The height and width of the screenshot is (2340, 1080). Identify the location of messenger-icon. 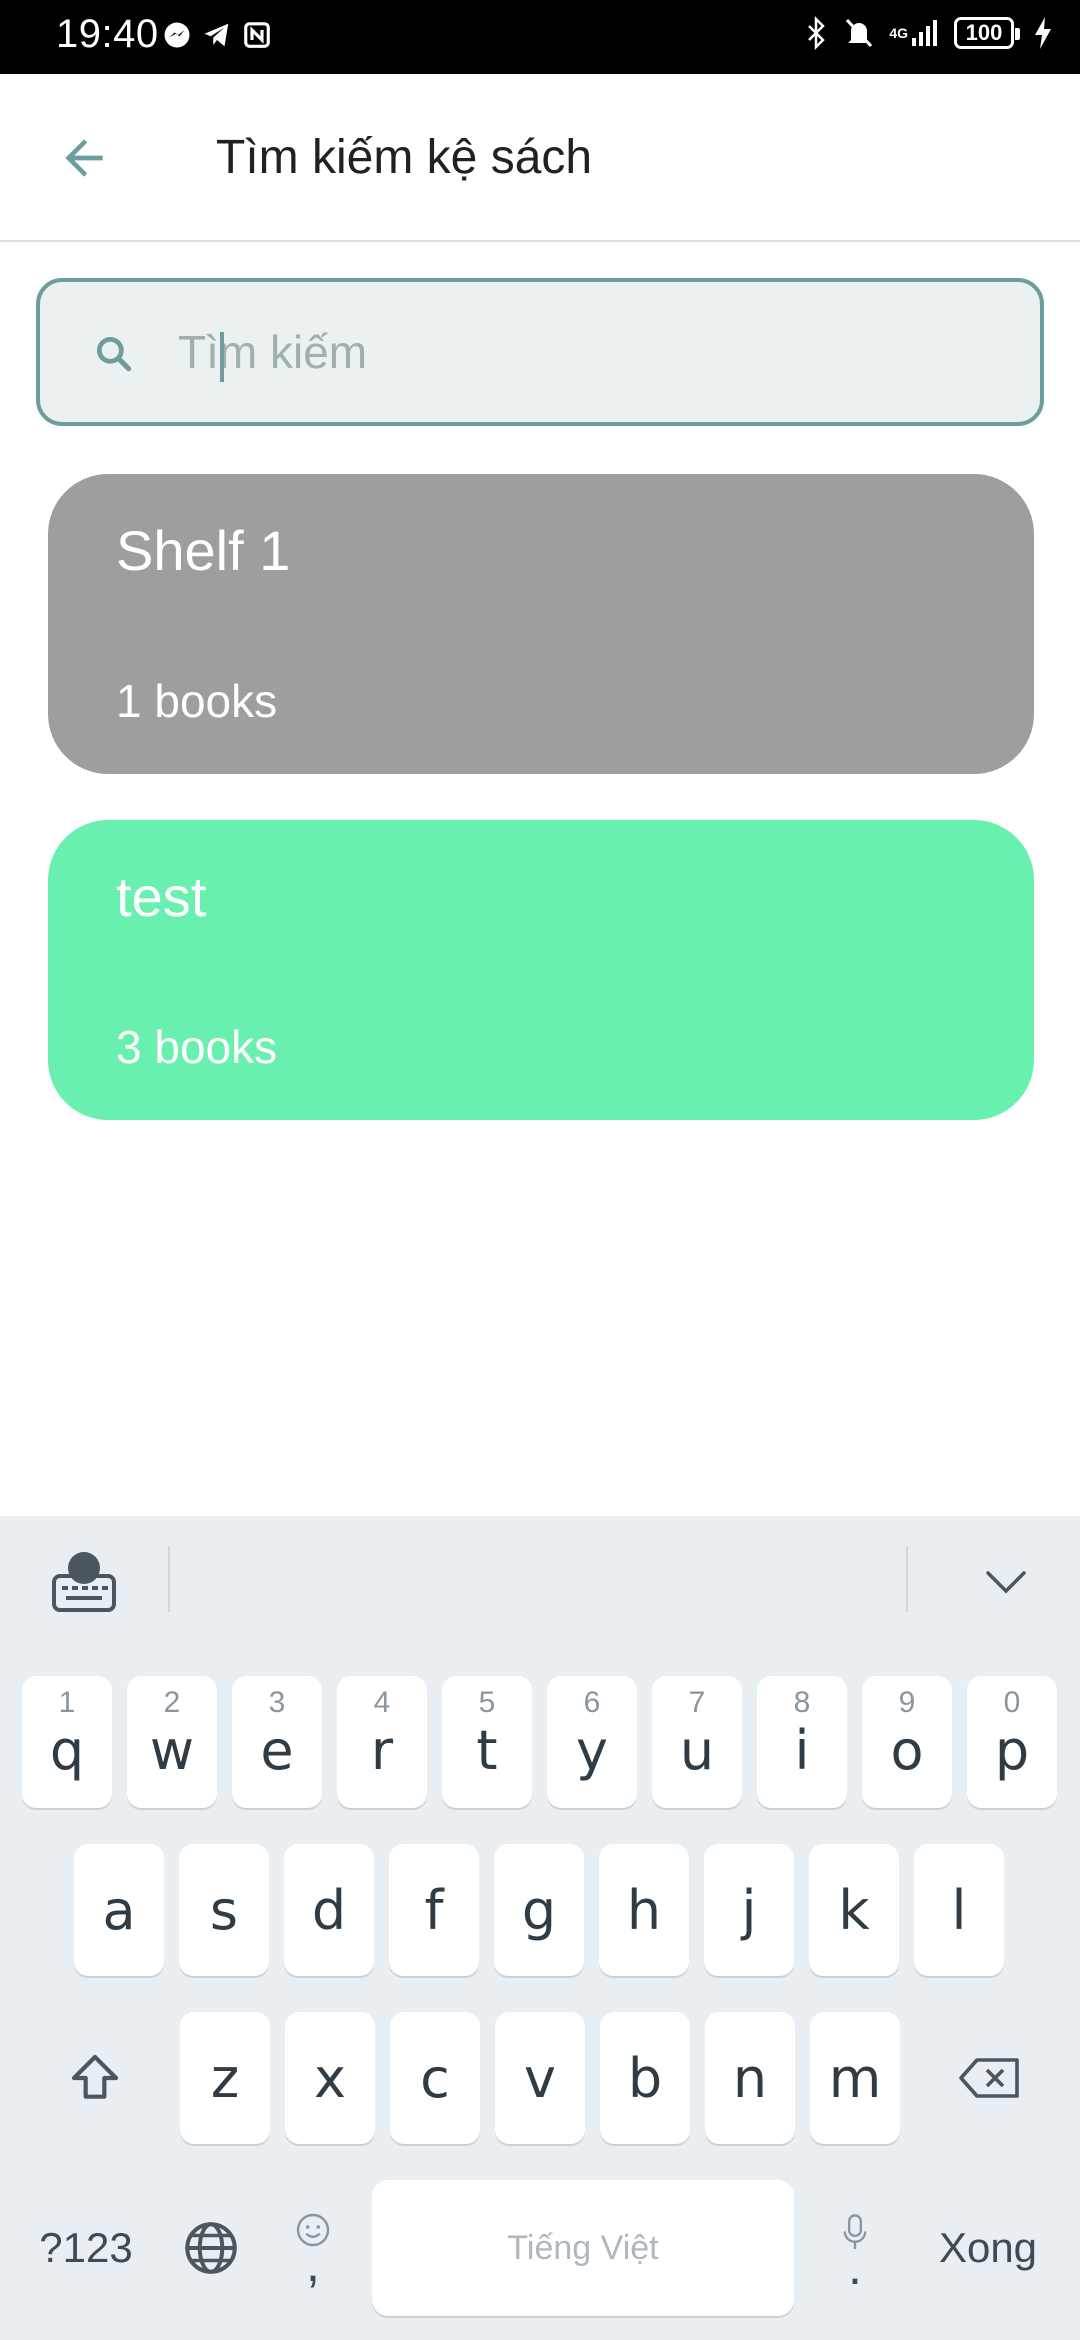
(177, 35).